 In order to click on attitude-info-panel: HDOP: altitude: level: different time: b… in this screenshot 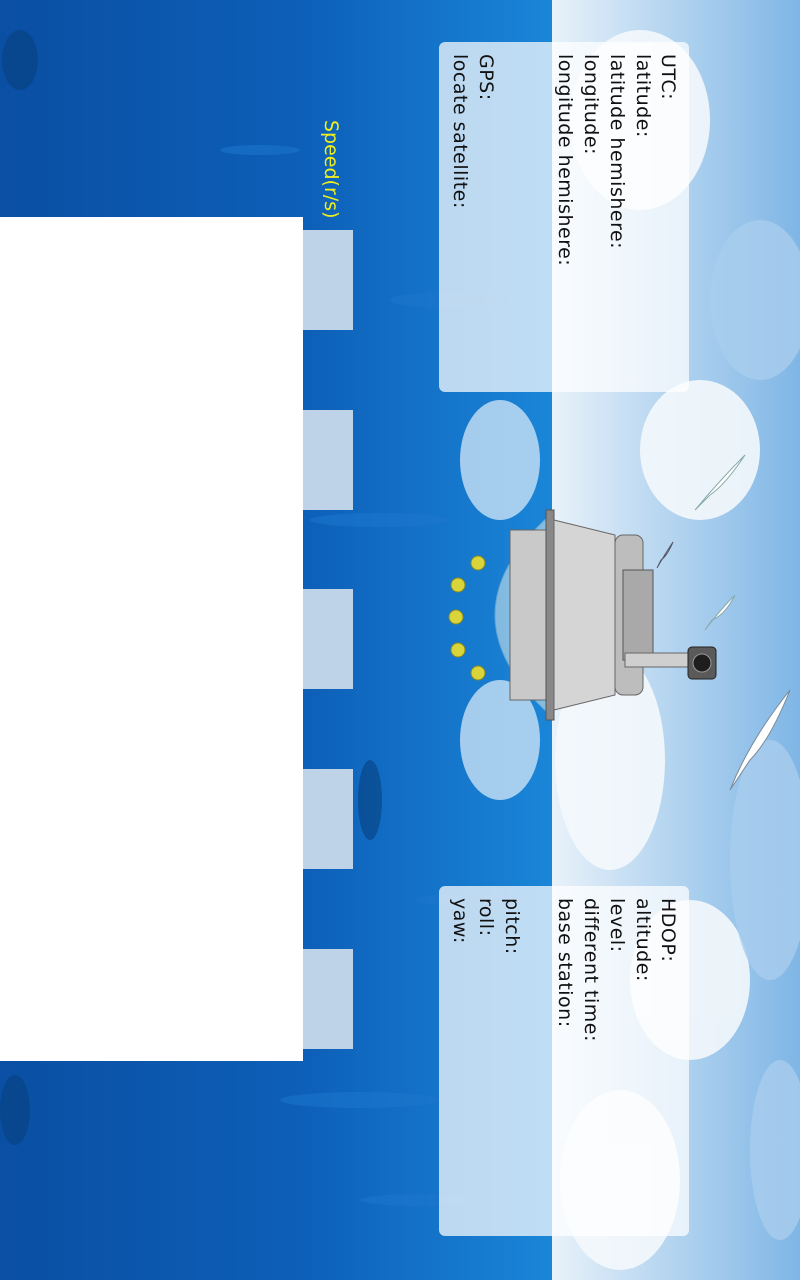, I will do `click(564, 1061)`.